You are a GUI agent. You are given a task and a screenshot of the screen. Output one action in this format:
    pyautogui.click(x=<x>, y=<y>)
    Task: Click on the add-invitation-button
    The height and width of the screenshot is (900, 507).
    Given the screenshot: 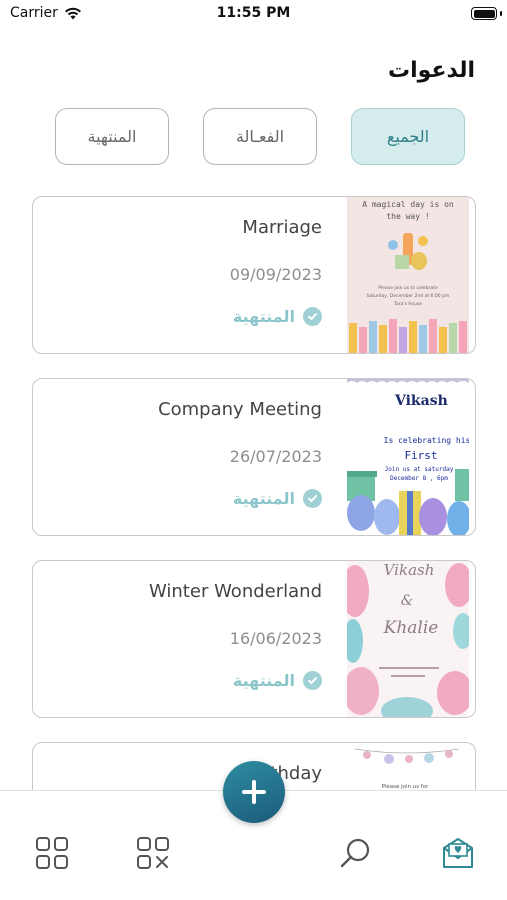 What is the action you would take?
    pyautogui.click(x=254, y=792)
    